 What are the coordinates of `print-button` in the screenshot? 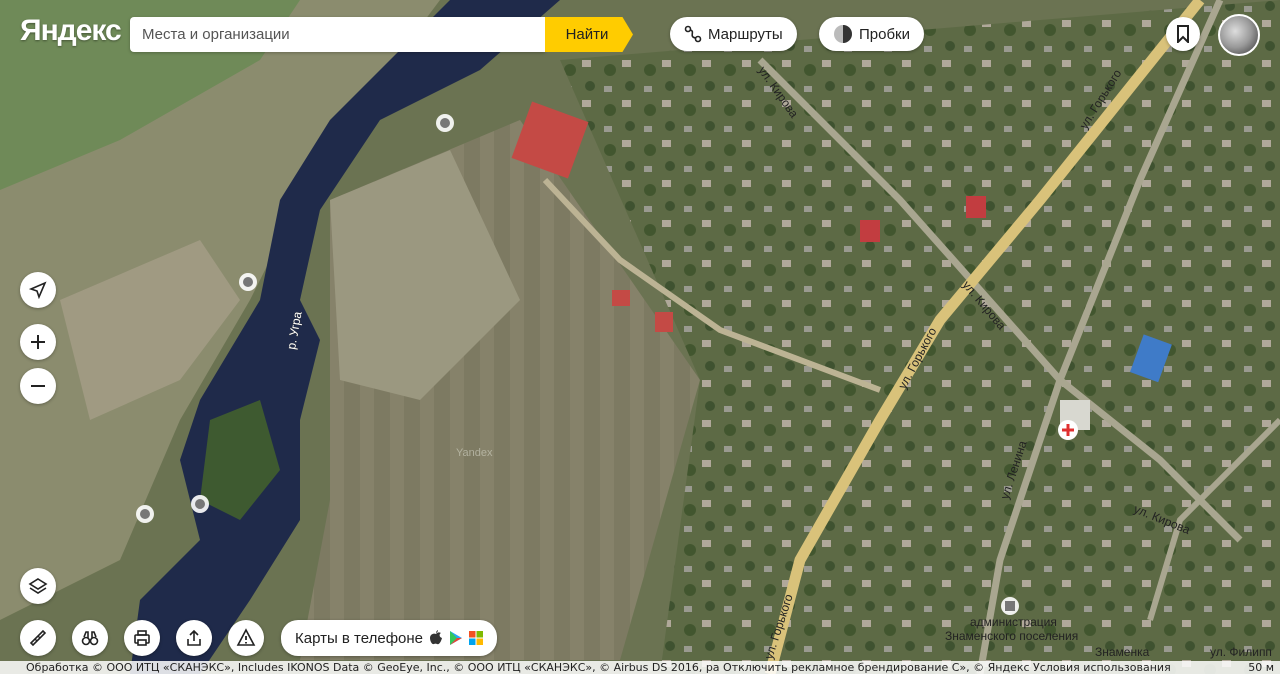 It's located at (142, 638).